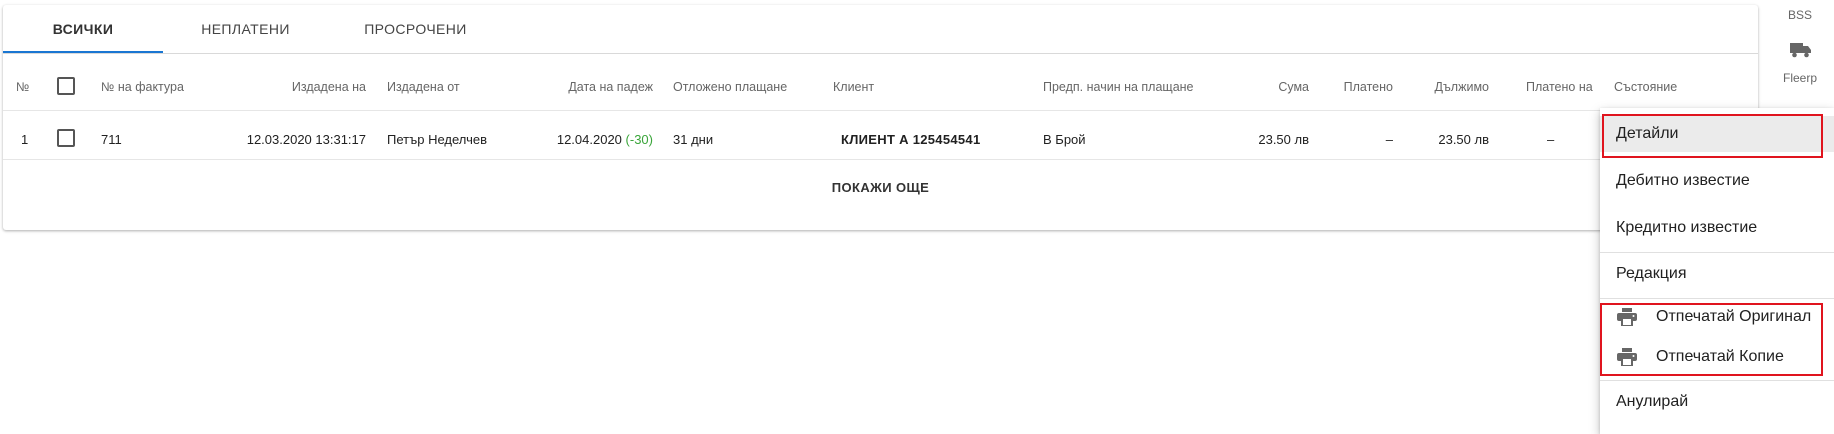 The image size is (1834, 434). I want to click on row-num: 1, so click(25, 139).